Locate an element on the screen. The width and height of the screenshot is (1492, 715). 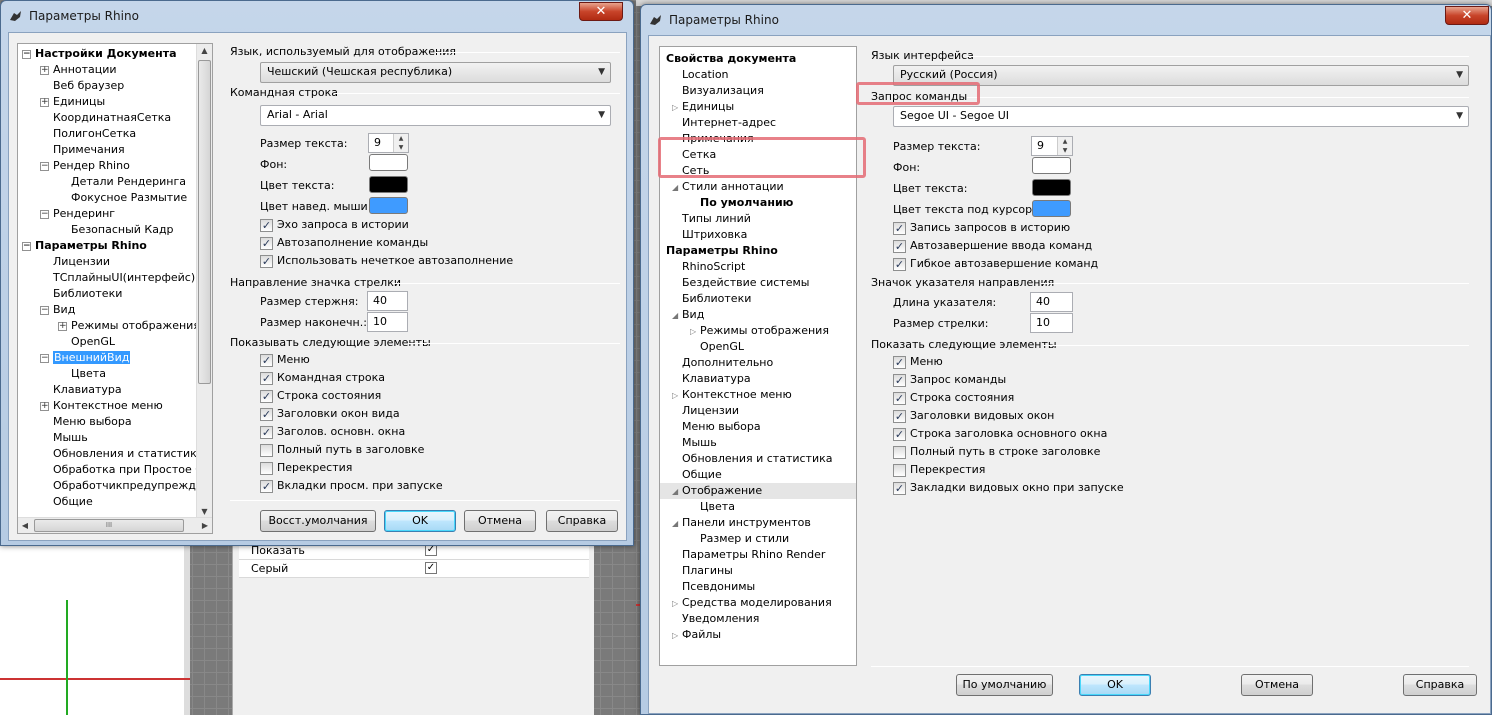
tree-item-рендеринг: − Рендеринг is located at coordinates (77, 214).